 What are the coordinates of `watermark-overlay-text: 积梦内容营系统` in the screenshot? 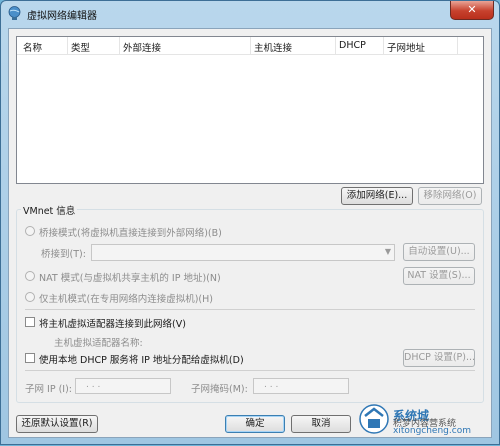 It's located at (425, 424).